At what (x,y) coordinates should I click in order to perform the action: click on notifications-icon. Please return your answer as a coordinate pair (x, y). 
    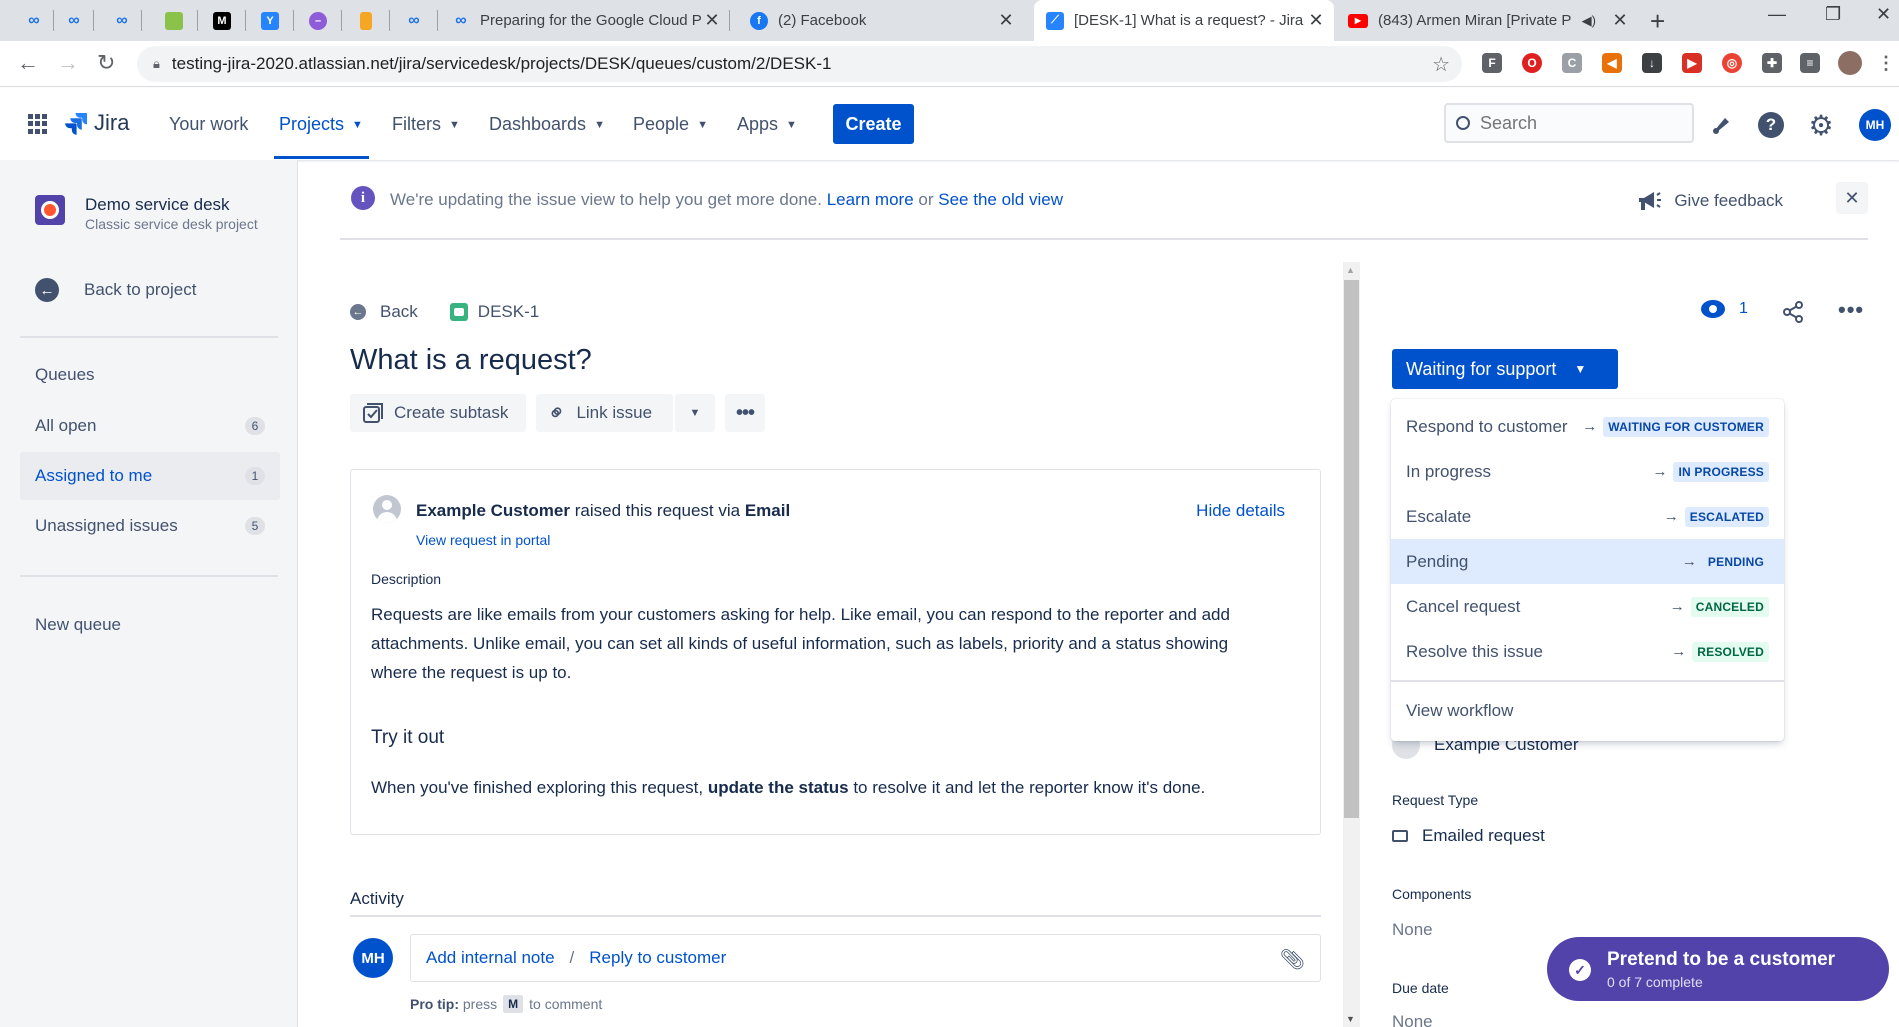
    Looking at the image, I should click on (1722, 125).